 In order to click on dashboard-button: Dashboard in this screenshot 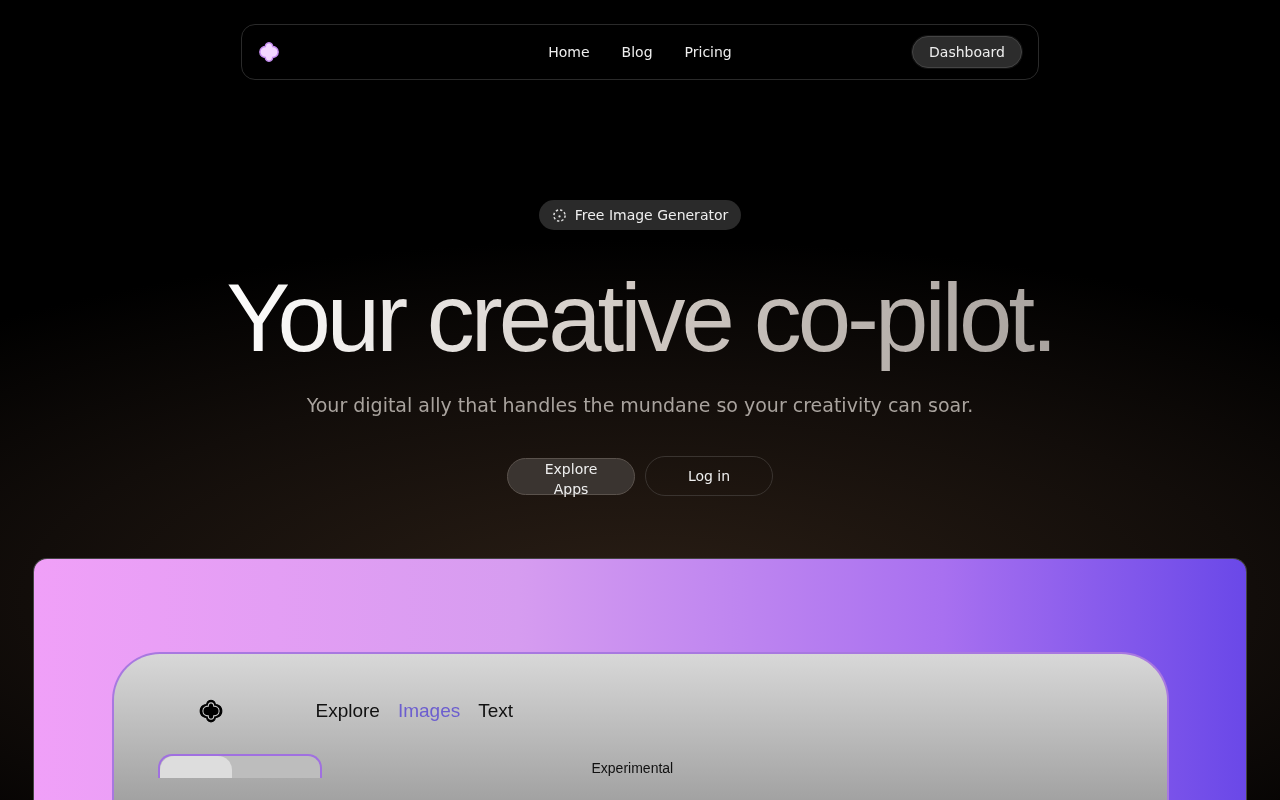, I will do `click(967, 52)`.